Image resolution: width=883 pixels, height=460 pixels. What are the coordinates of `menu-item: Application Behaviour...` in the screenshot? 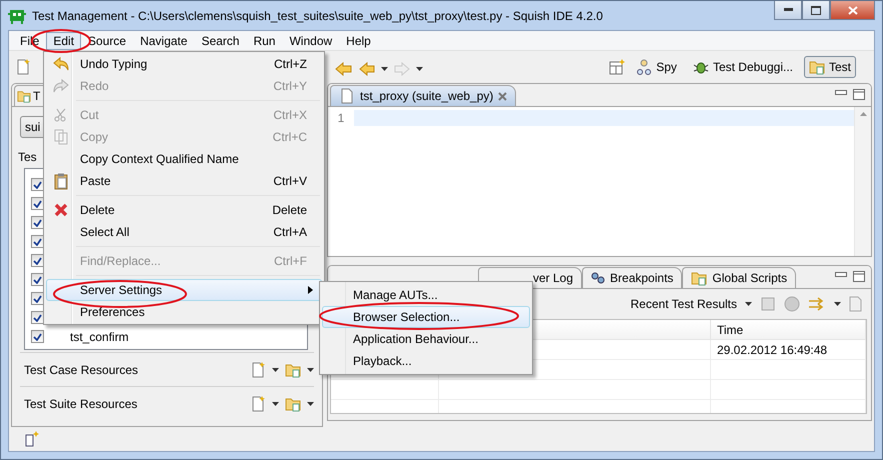 It's located at (426, 339).